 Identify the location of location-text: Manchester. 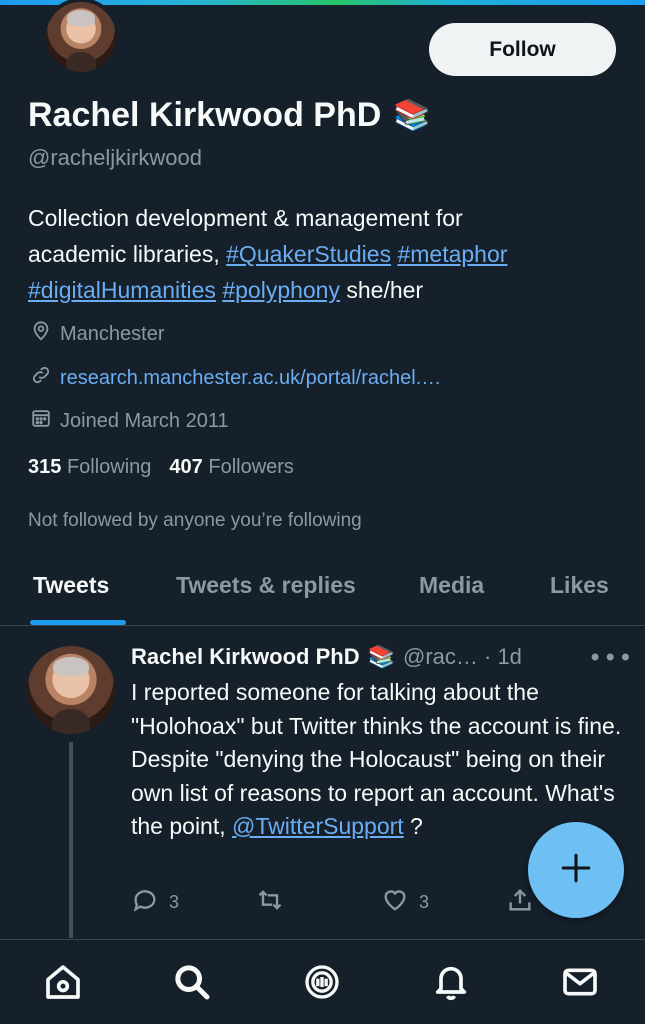
(112, 333).